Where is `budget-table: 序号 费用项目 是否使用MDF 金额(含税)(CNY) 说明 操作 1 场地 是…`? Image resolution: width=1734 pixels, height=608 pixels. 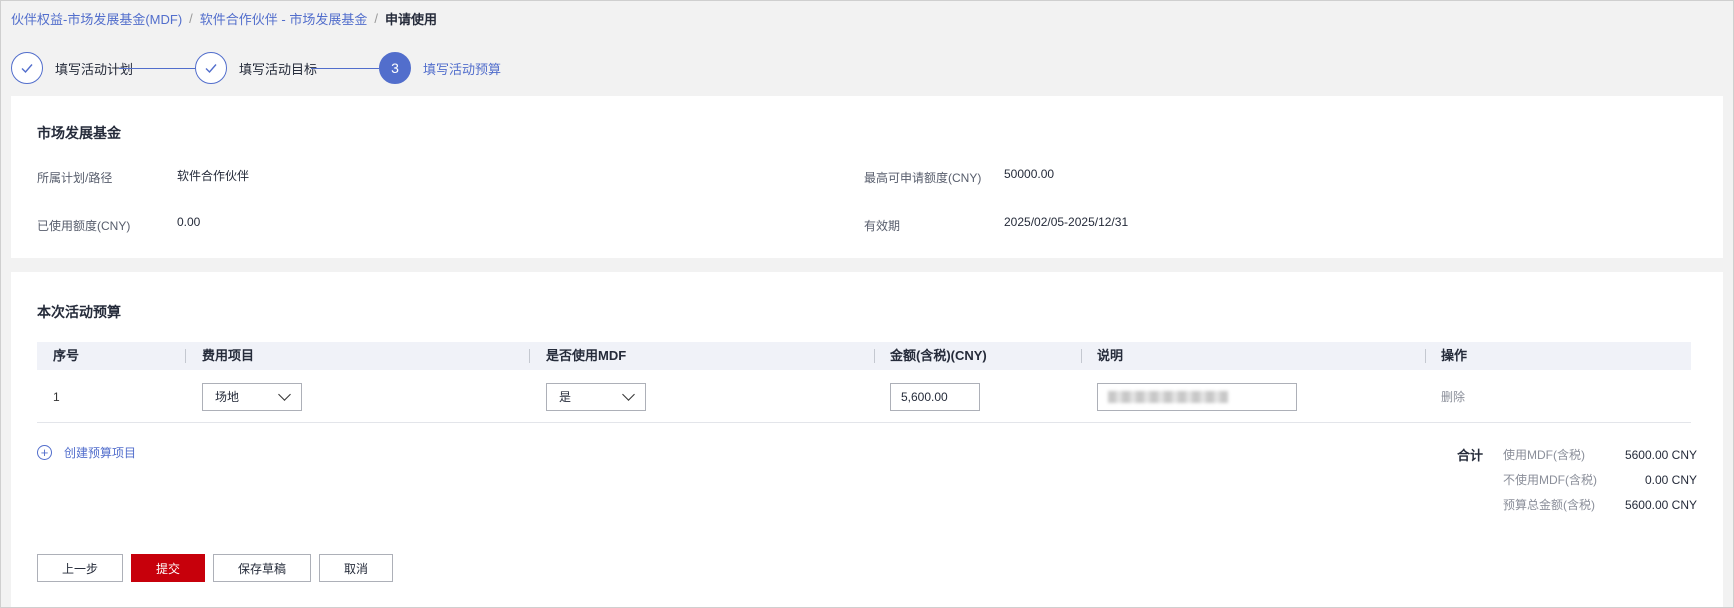
budget-table: 序号 费用项目 是否使用MDF 金额(含税)(CNY) 说明 操作 1 场地 是… is located at coordinates (864, 382).